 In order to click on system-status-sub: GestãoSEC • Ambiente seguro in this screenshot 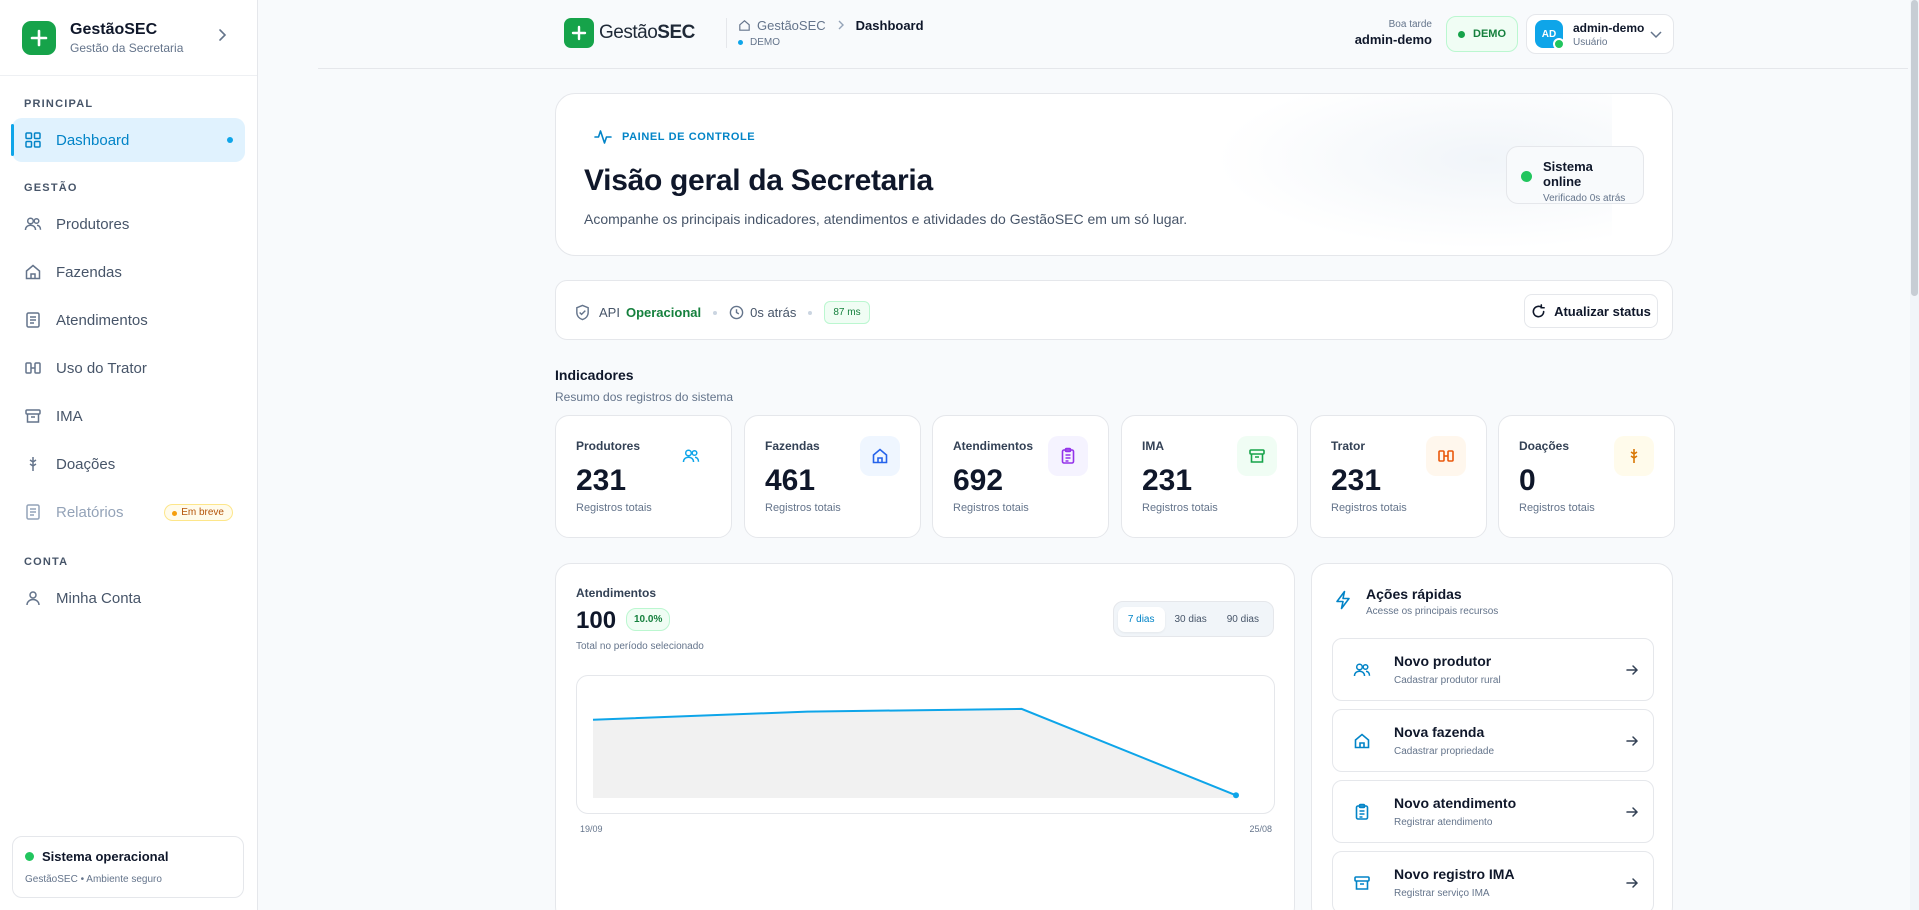, I will do `click(93, 879)`.